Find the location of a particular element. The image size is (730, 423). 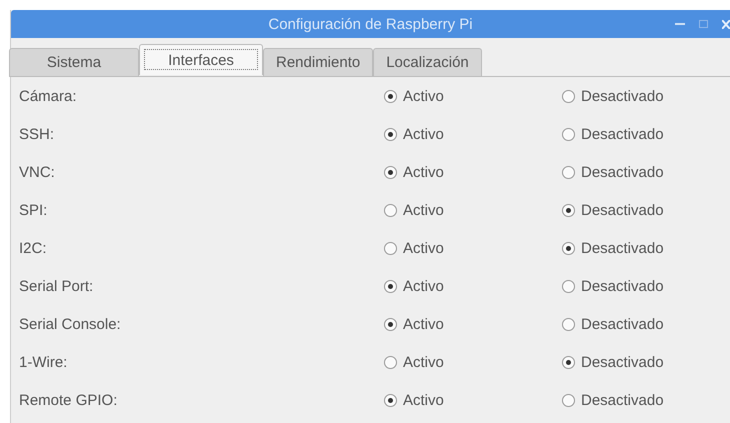

setting-label: SPI: is located at coordinates (33, 210).